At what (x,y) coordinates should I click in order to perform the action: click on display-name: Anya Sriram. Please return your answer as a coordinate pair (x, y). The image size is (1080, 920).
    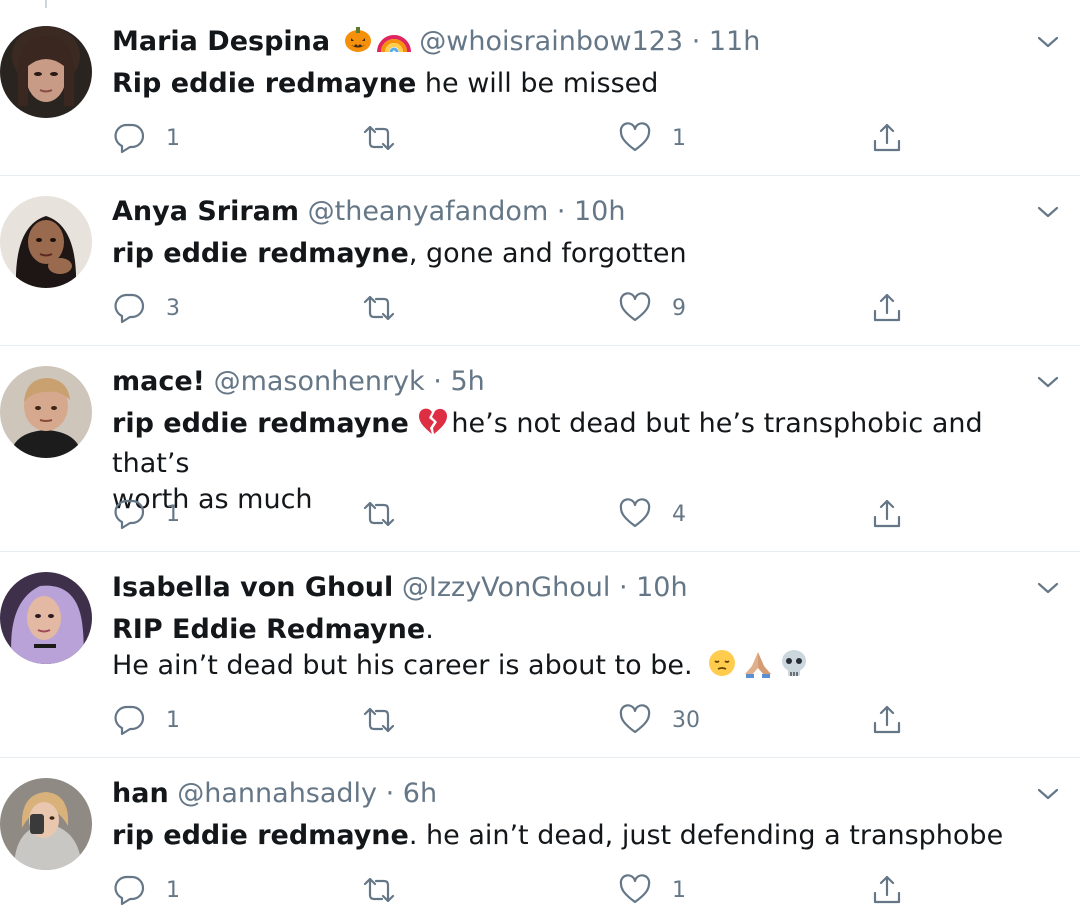
    Looking at the image, I should click on (205, 211).